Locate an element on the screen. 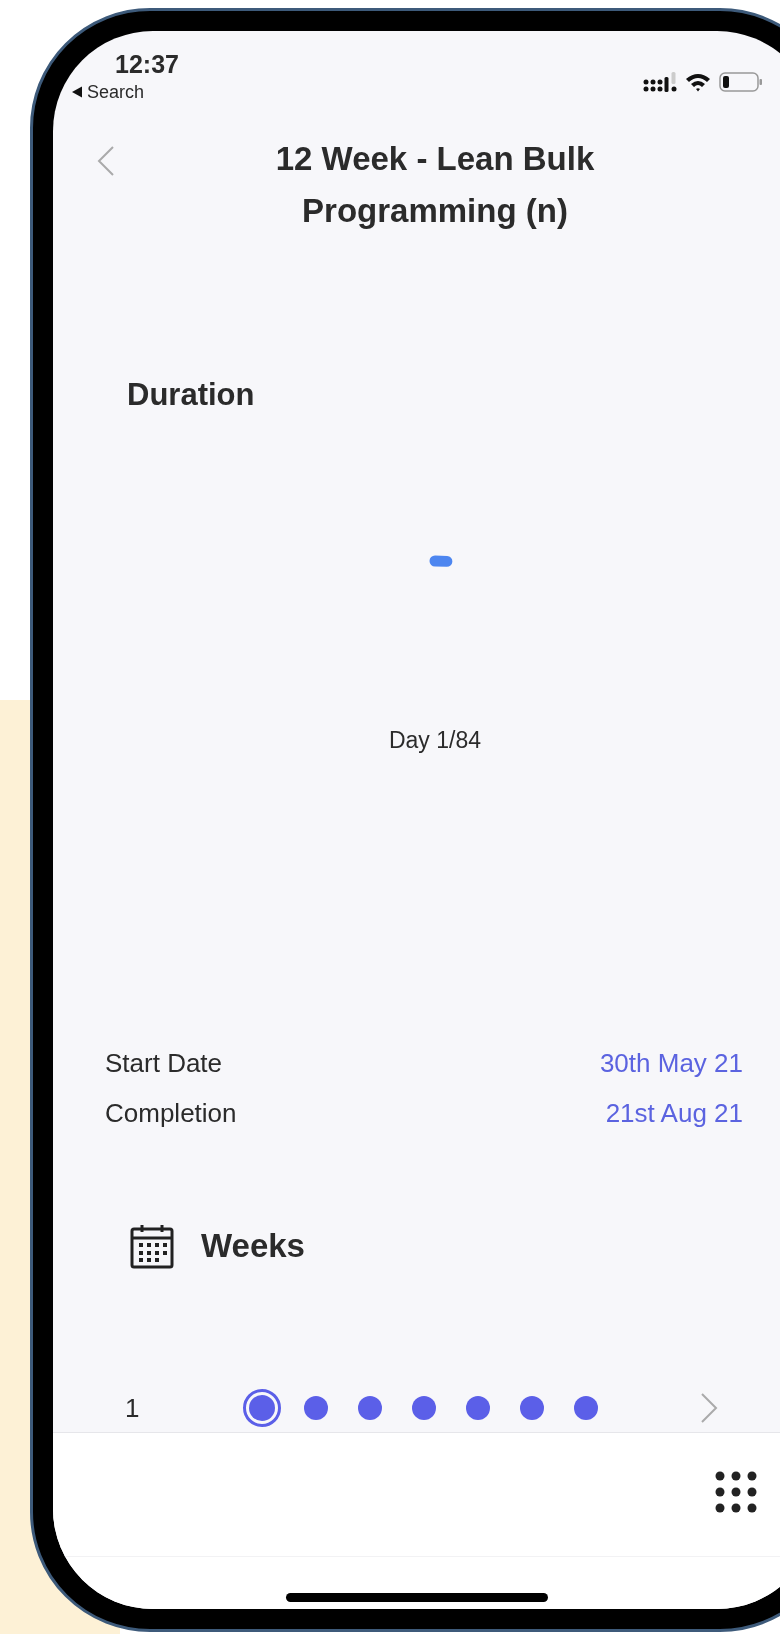  page-title: 12 Week - Lean Bulk Programming (n) is located at coordinates (435, 185).